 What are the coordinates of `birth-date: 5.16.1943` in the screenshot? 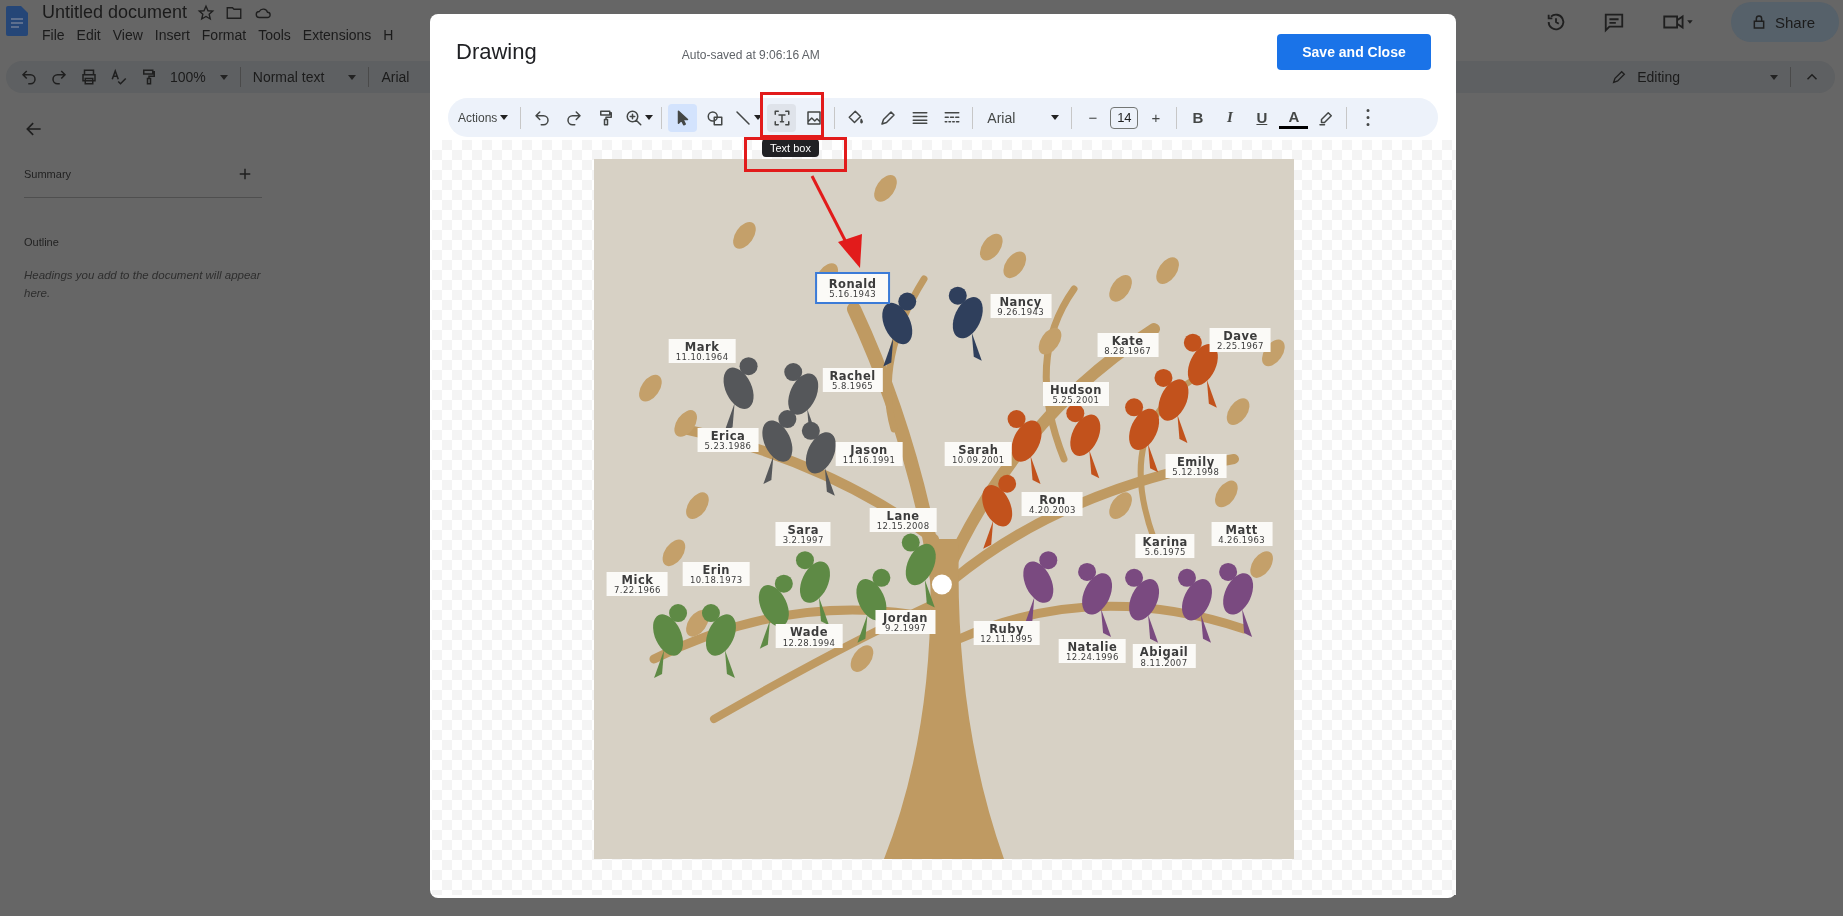 It's located at (852, 295).